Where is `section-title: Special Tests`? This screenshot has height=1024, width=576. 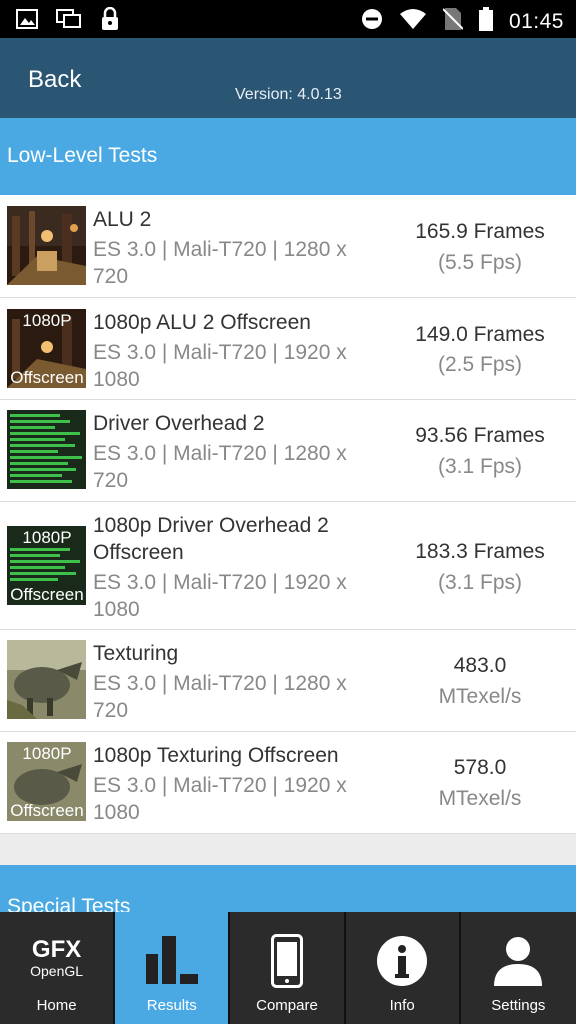 section-title: Special Tests is located at coordinates (69, 903).